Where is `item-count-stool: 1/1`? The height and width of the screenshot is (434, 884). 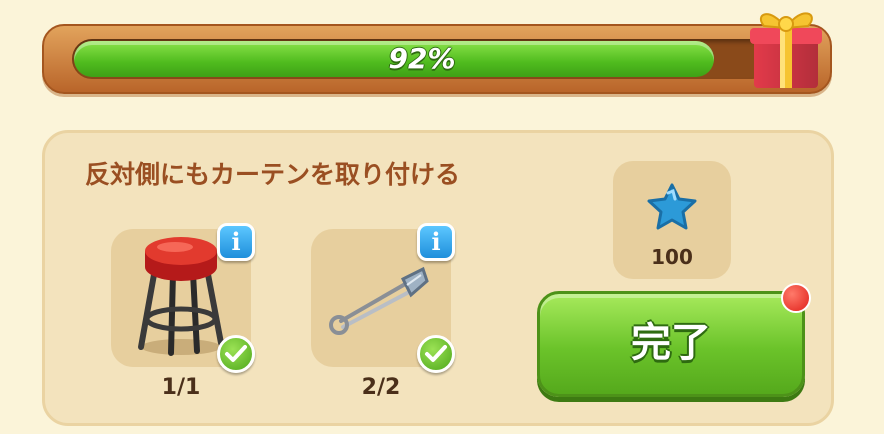 item-count-stool: 1/1 is located at coordinates (181, 387).